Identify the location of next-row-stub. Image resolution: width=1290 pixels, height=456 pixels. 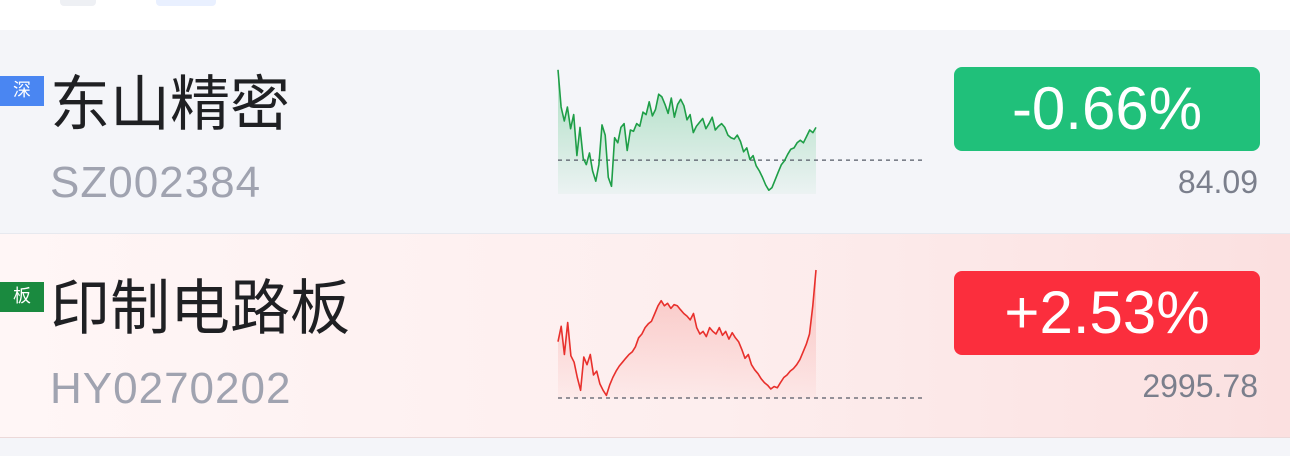
(645, 447).